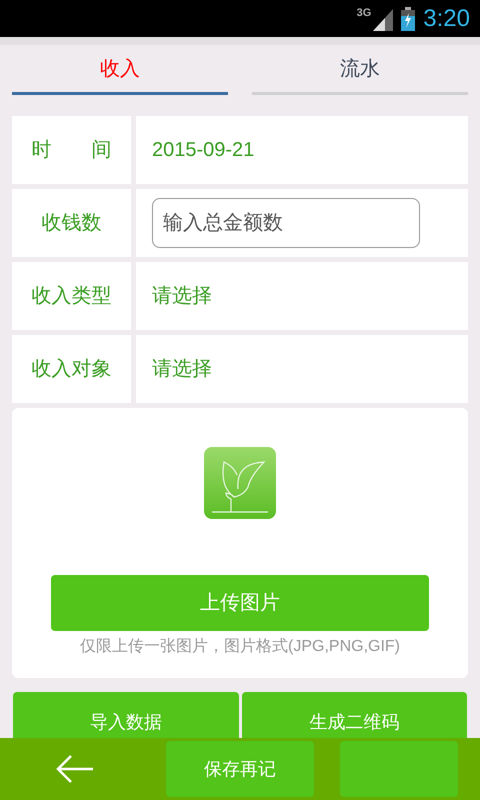 The height and width of the screenshot is (800, 480). I want to click on battery-charging-icon, so click(408, 18).